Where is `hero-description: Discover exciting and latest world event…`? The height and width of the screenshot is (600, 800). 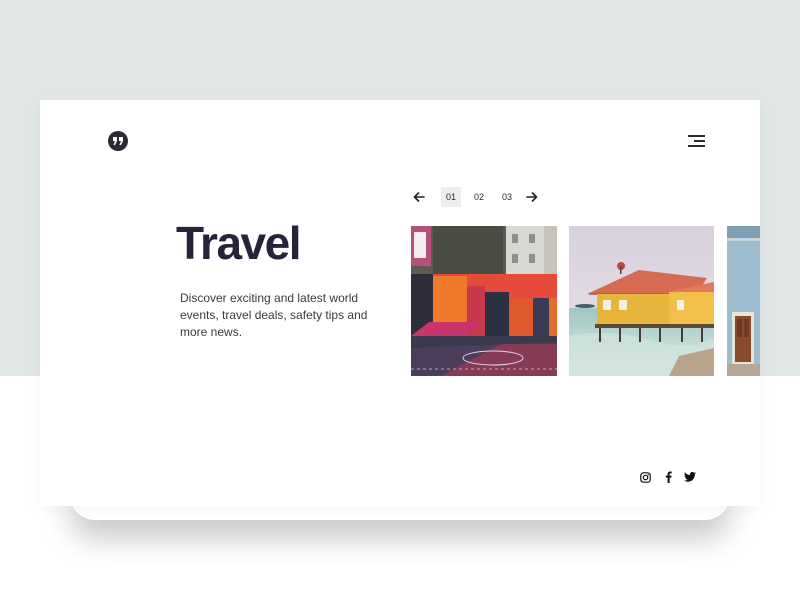 hero-description: Discover exciting and latest world event… is located at coordinates (274, 315).